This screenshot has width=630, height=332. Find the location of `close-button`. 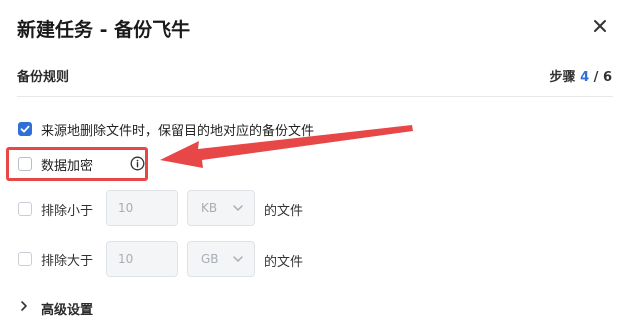

close-button is located at coordinates (600, 26).